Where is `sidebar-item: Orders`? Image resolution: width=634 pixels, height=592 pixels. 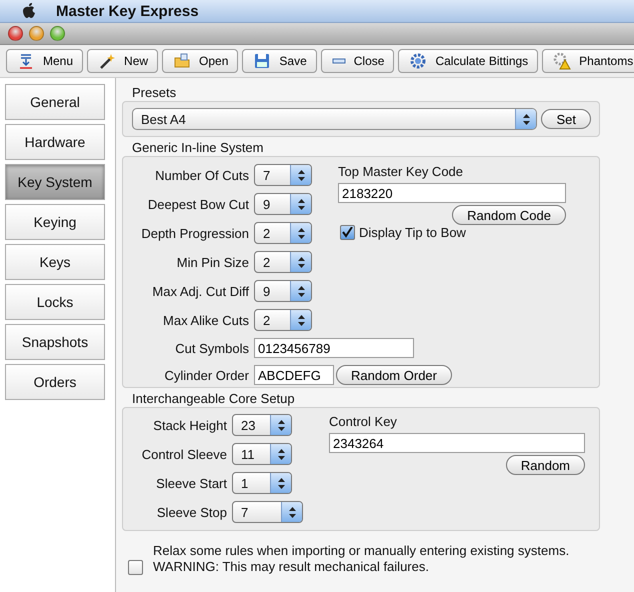
sidebar-item: Orders is located at coordinates (55, 382).